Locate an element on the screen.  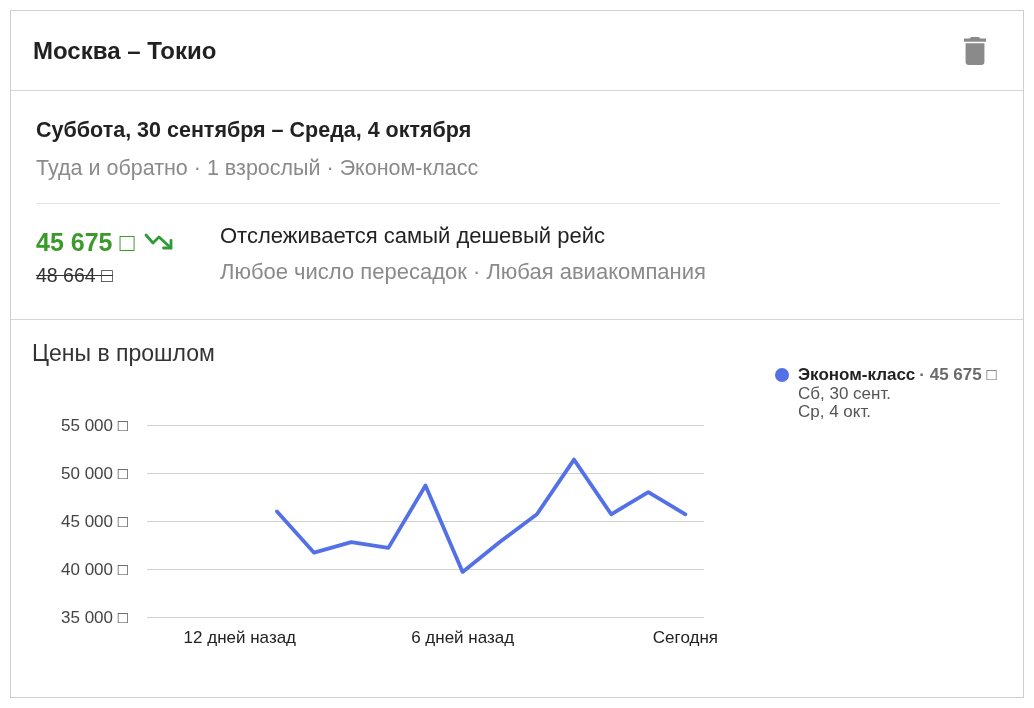
tracking-title: Отслеживается самый дешевый рейс is located at coordinates (412, 236).